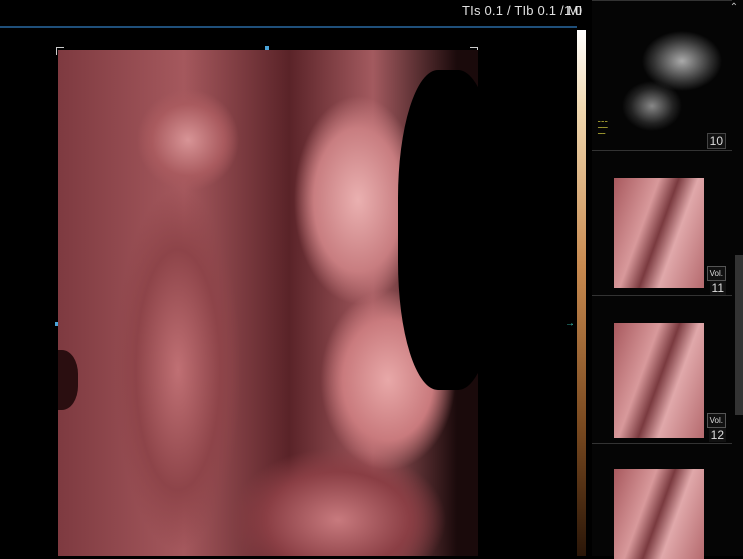 Image resolution: width=743 pixels, height=559 pixels. What do you see at coordinates (739, 335) in the screenshot?
I see `thumbnail-scrollbar` at bounding box center [739, 335].